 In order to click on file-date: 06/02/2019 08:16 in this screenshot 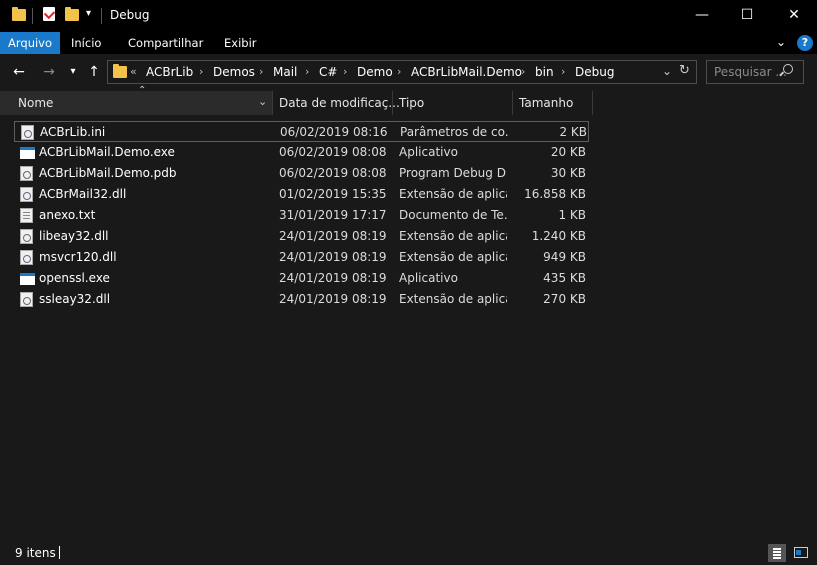, I will do `click(334, 132)`.